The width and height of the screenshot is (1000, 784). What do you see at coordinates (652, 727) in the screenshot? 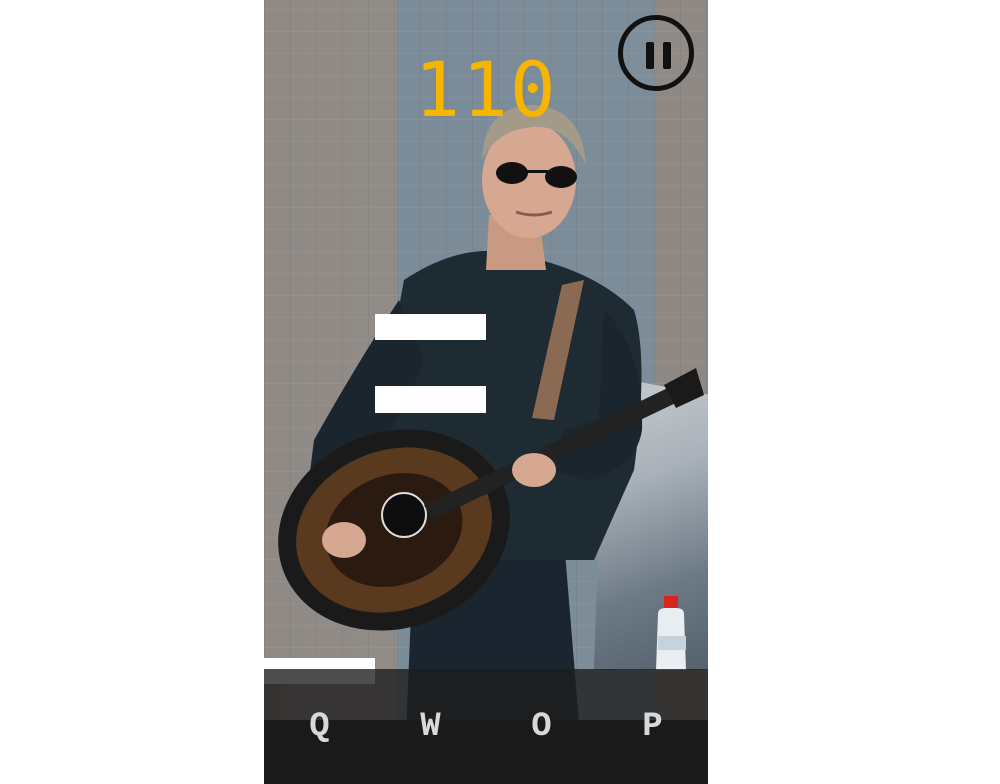
I see `key-p: P` at bounding box center [652, 727].